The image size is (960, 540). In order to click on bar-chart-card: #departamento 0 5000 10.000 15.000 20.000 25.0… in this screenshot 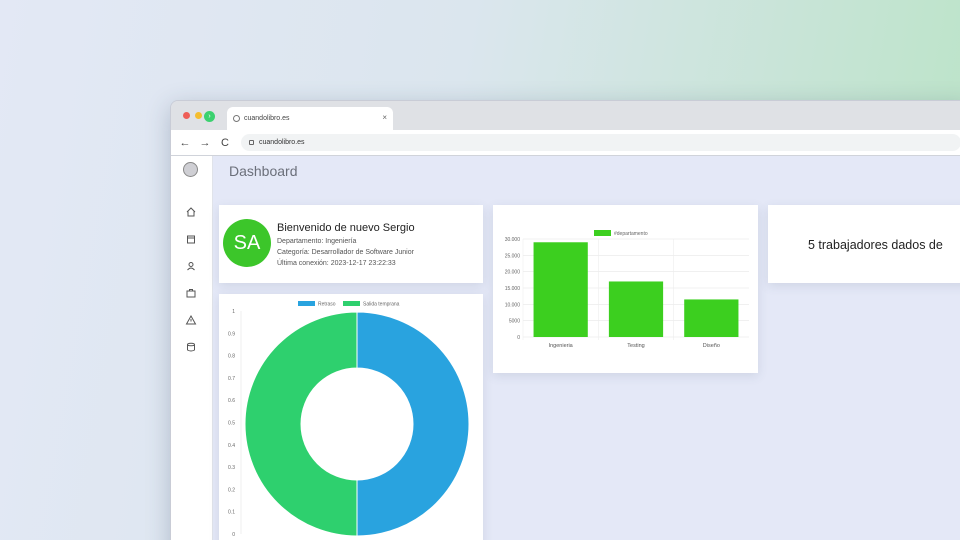, I will do `click(625, 289)`.